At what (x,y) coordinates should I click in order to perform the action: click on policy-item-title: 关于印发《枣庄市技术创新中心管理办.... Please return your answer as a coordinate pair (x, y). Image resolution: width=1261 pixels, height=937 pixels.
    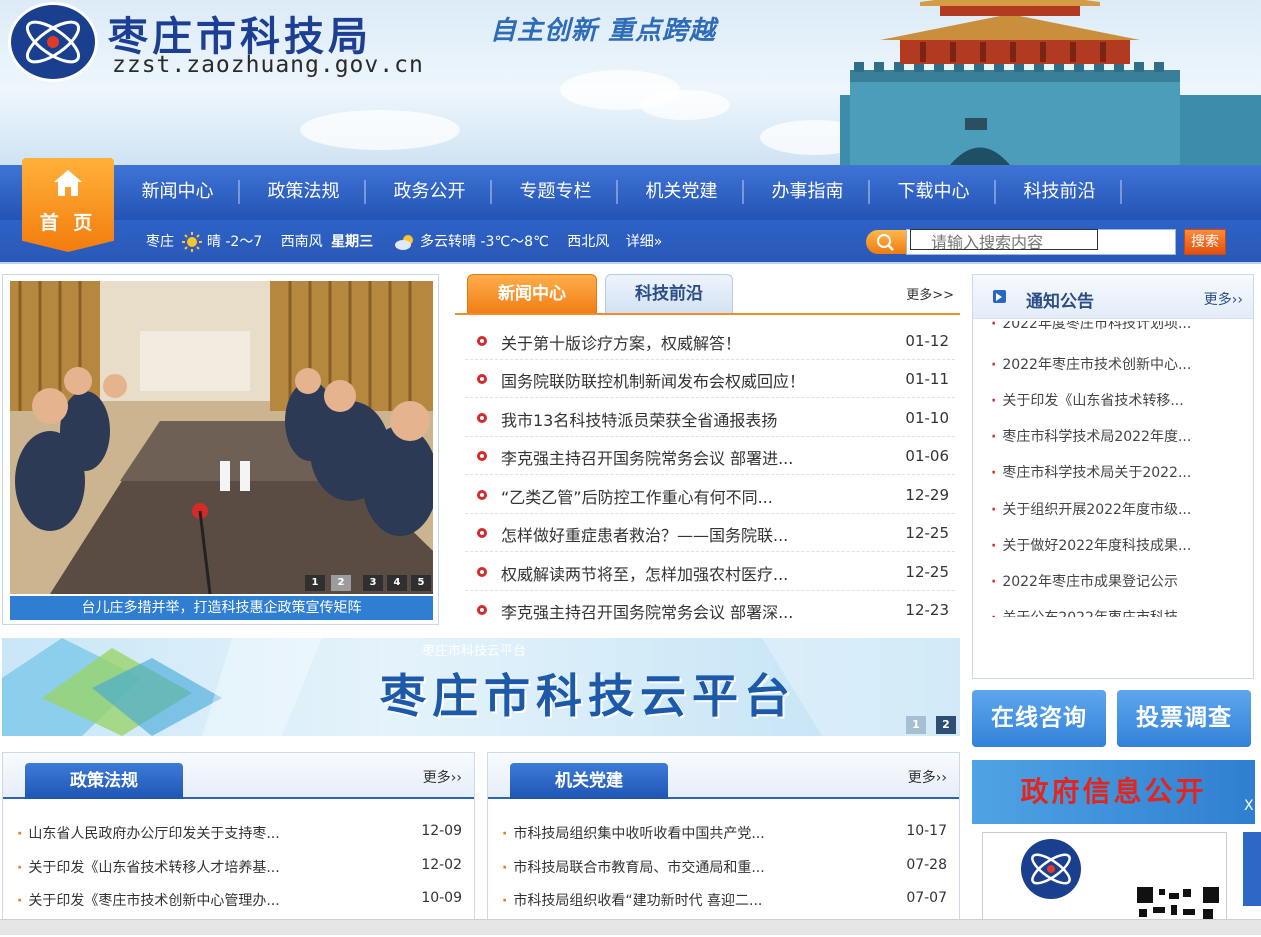
    Looking at the image, I should click on (153, 901).